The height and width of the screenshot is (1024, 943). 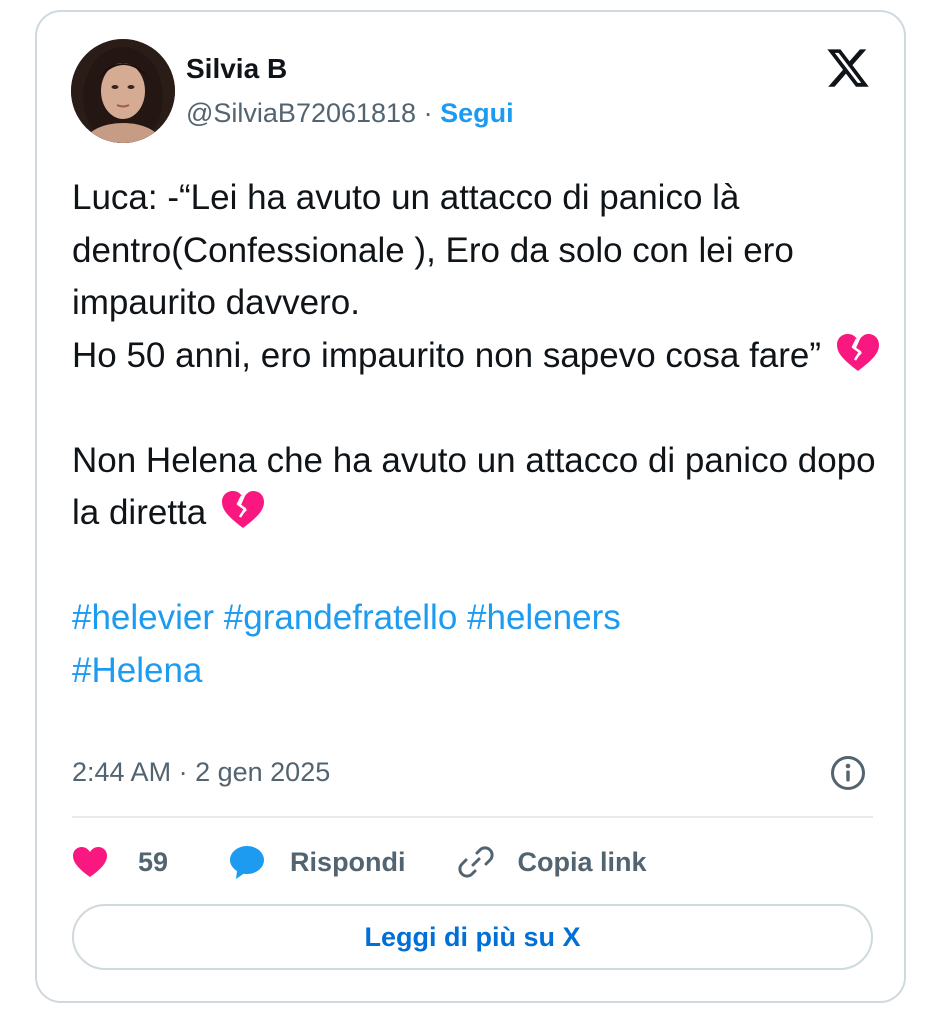 I want to click on hashtag-link: #Helena, so click(x=137, y=670).